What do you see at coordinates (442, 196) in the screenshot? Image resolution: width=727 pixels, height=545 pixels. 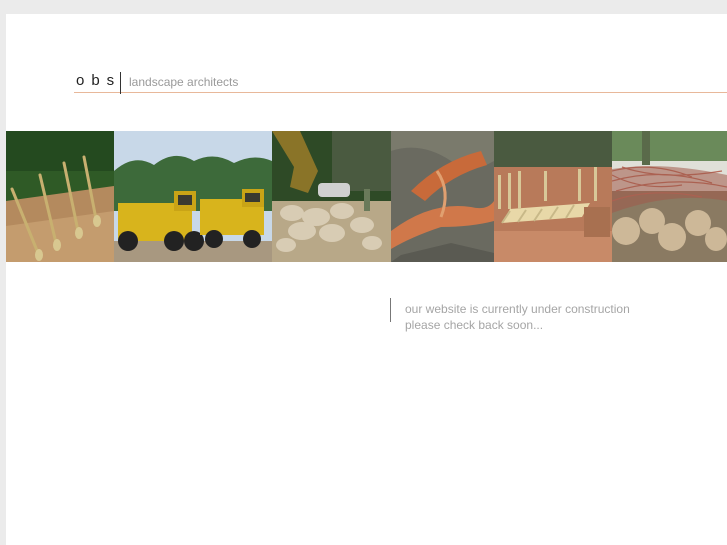 I see `aerial-site-photo` at bounding box center [442, 196].